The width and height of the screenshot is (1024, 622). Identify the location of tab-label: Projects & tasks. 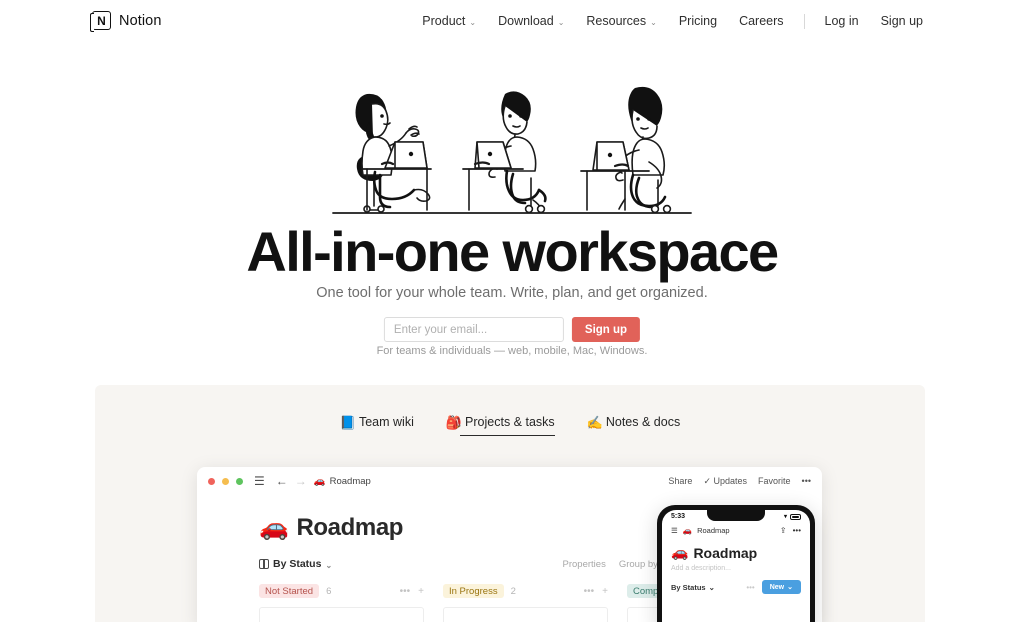
(510, 422).